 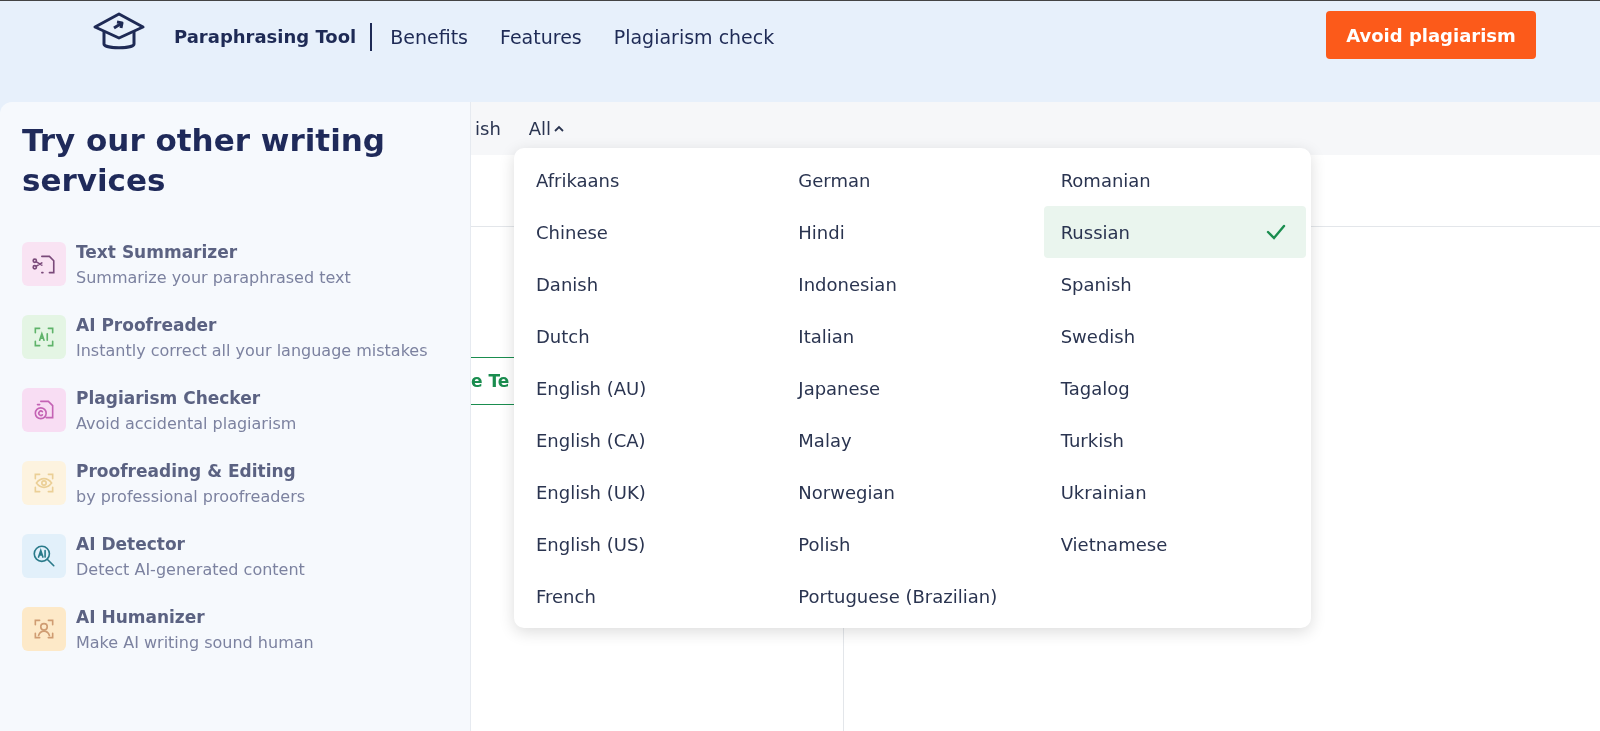 I want to click on language-option: French, so click(x=650, y=596).